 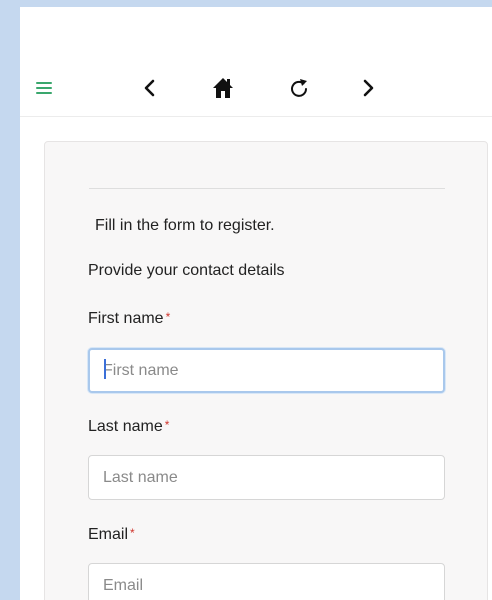 I want to click on chevron-right-icon, so click(x=368, y=88).